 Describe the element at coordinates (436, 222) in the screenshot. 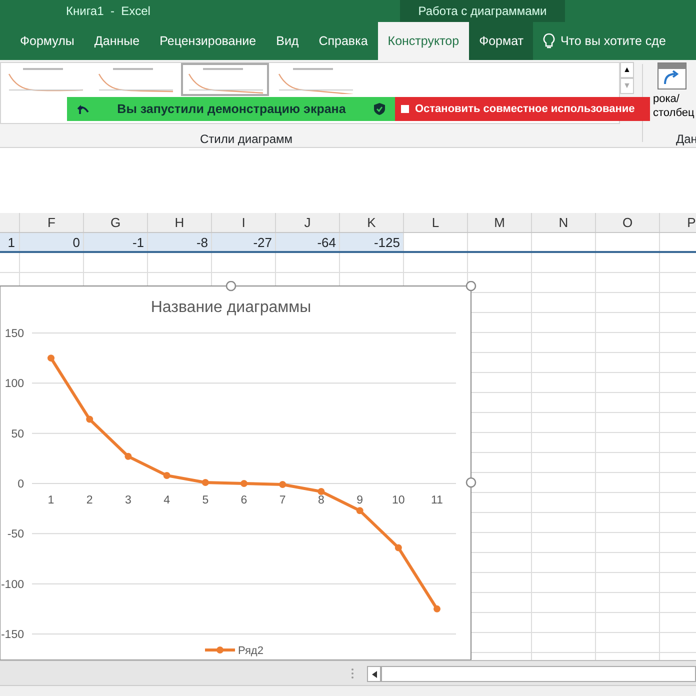

I see `column-header: L` at that location.